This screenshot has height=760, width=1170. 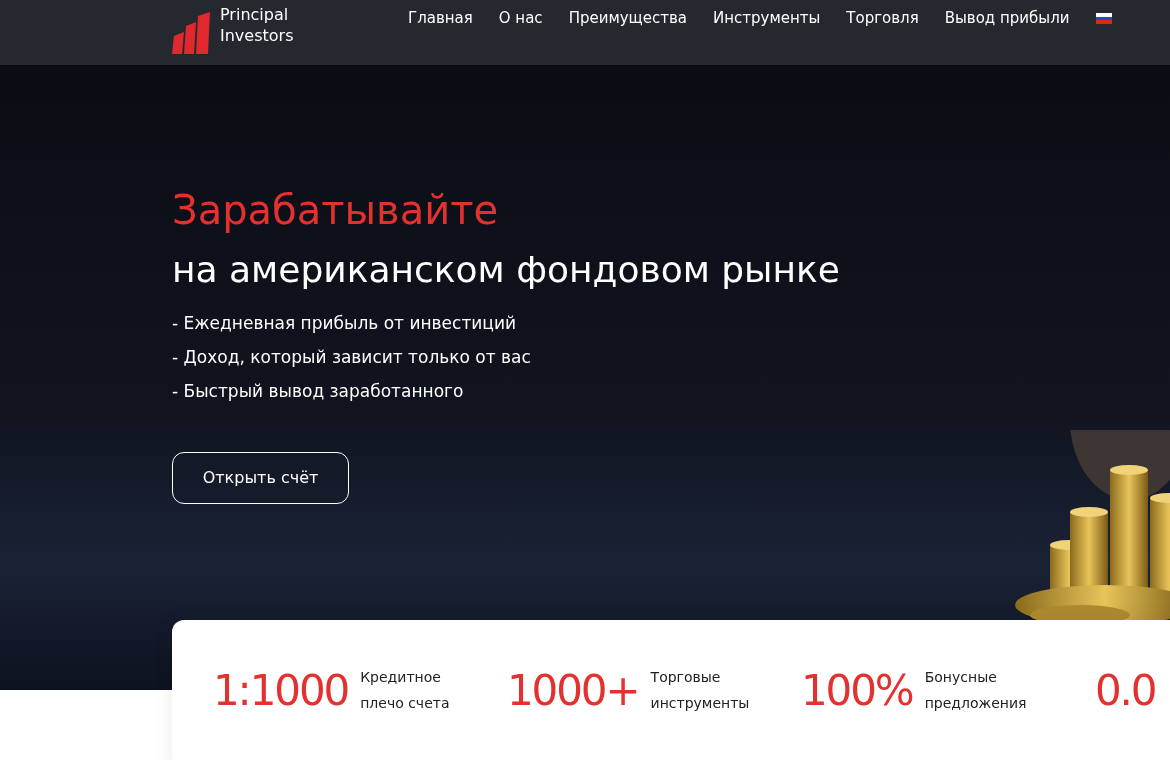 I want to click on stat-value: 1:1000, so click(x=281, y=690).